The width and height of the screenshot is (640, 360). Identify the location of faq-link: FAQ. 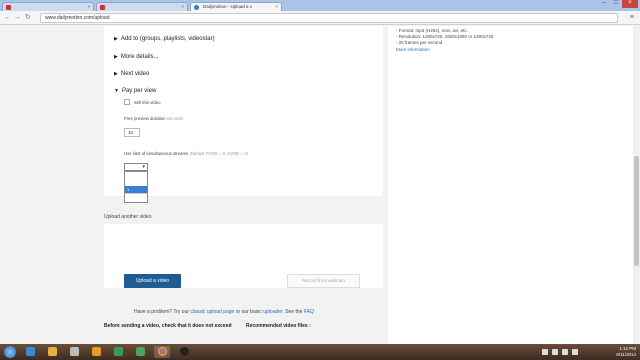
(309, 312).